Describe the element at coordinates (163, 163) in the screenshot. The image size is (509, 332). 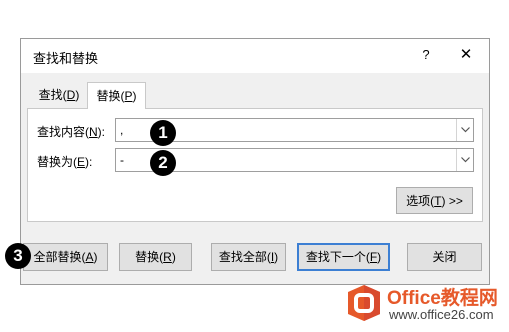
I see `callout-badge-2: 2` at that location.